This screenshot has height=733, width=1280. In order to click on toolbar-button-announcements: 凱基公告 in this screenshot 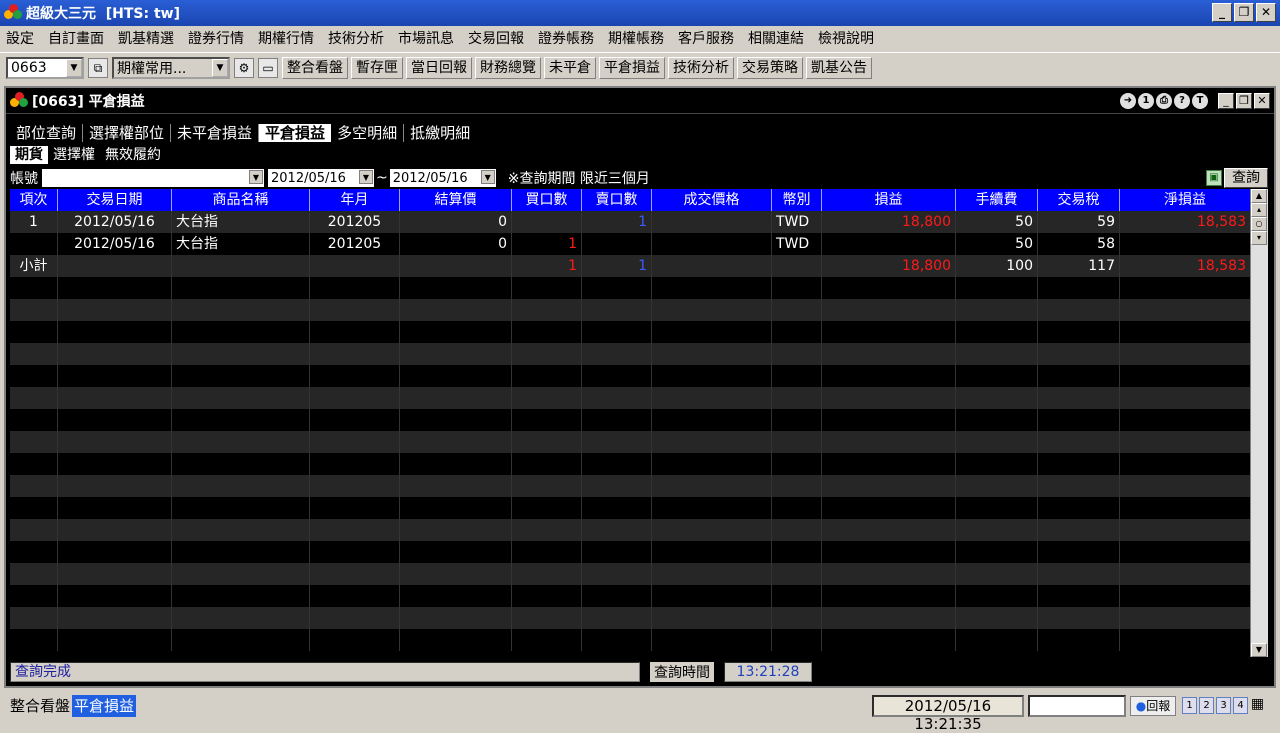, I will do `click(839, 67)`.